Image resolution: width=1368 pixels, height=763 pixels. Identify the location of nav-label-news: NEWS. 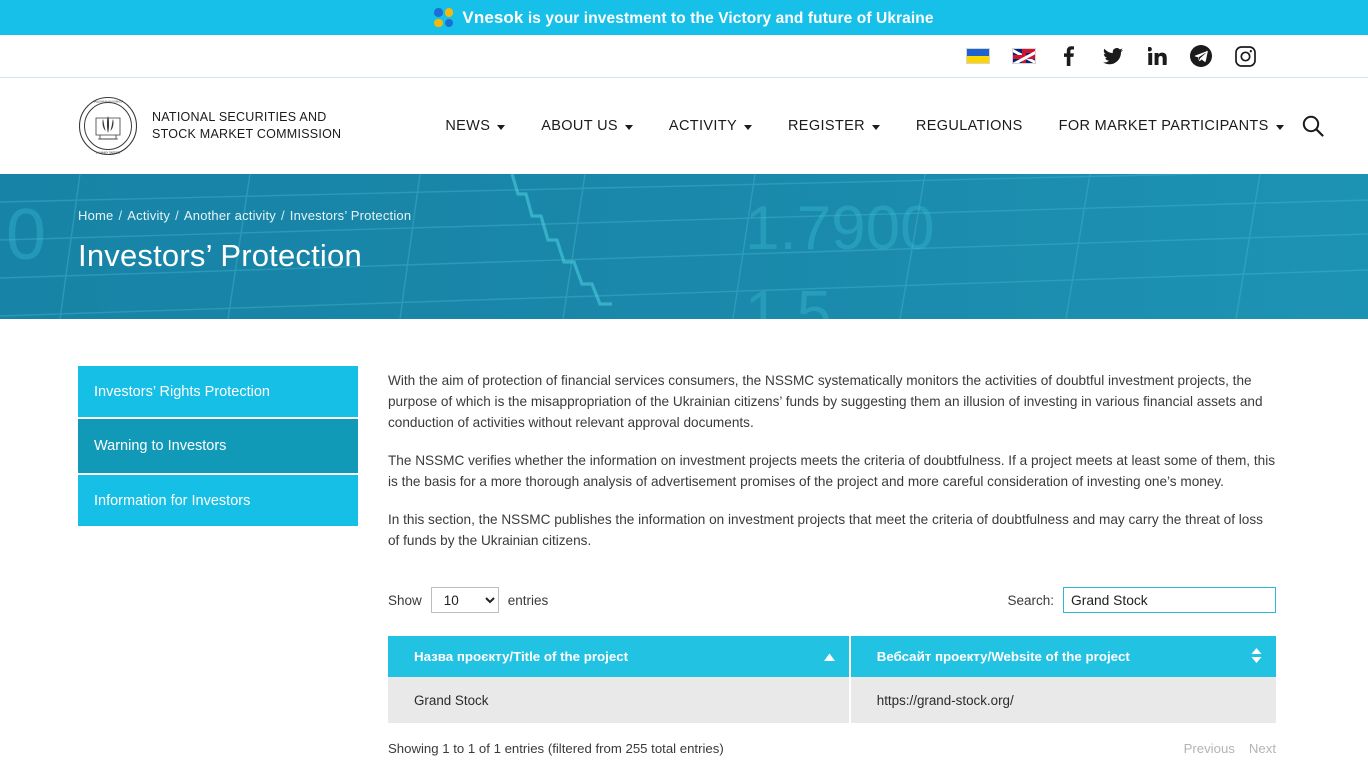
(468, 126).